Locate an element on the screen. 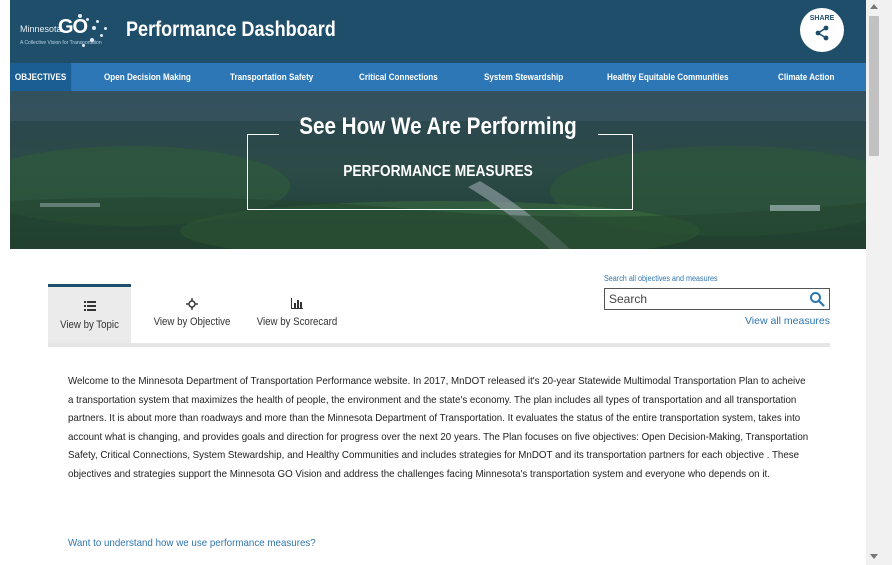 This screenshot has width=892, height=565. share-icon is located at coordinates (822, 33).